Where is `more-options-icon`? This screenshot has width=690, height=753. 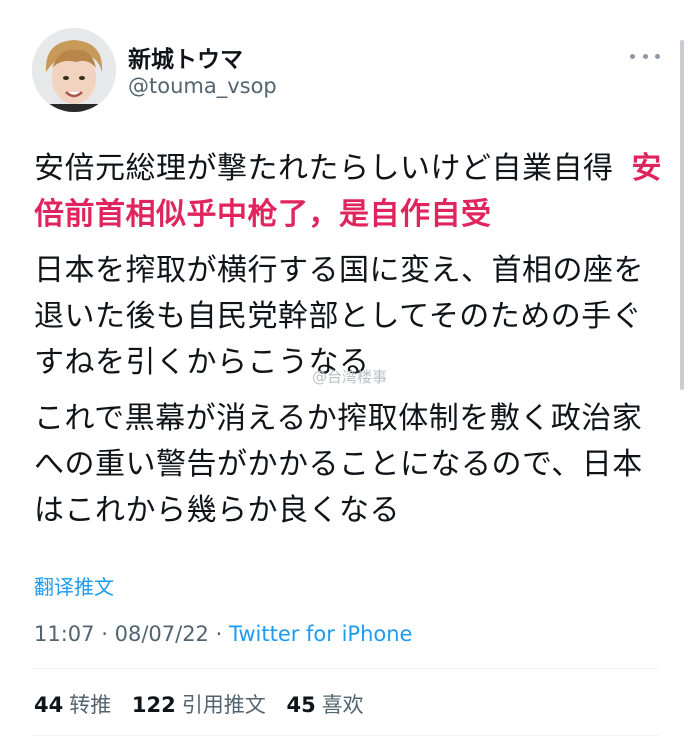
more-options-icon is located at coordinates (645, 56).